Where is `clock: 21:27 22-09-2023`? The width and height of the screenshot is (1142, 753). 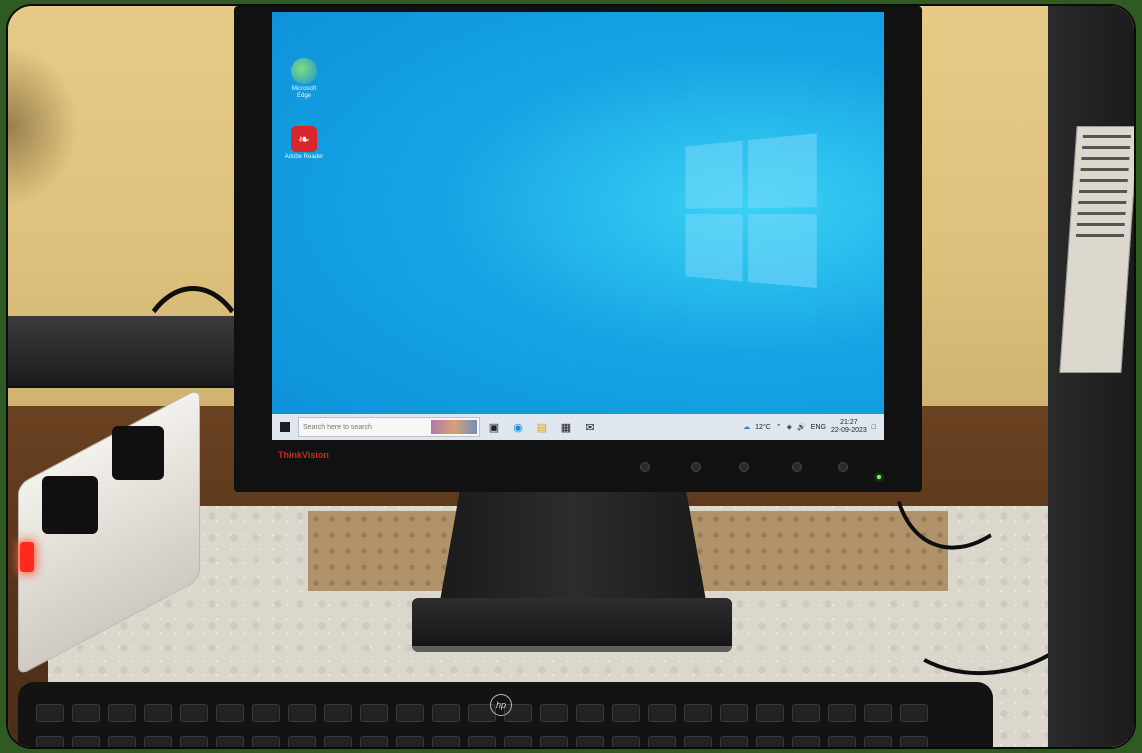
clock: 21:27 22-09-2023 is located at coordinates (849, 427).